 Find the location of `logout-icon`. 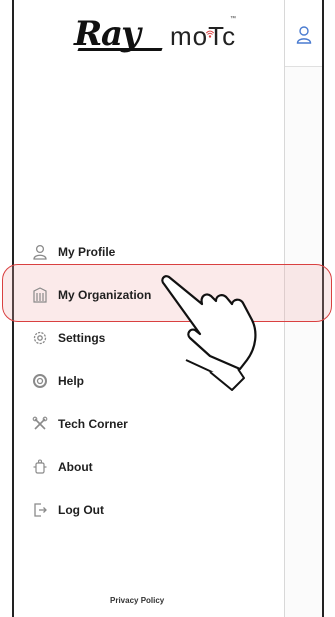

logout-icon is located at coordinates (40, 510).